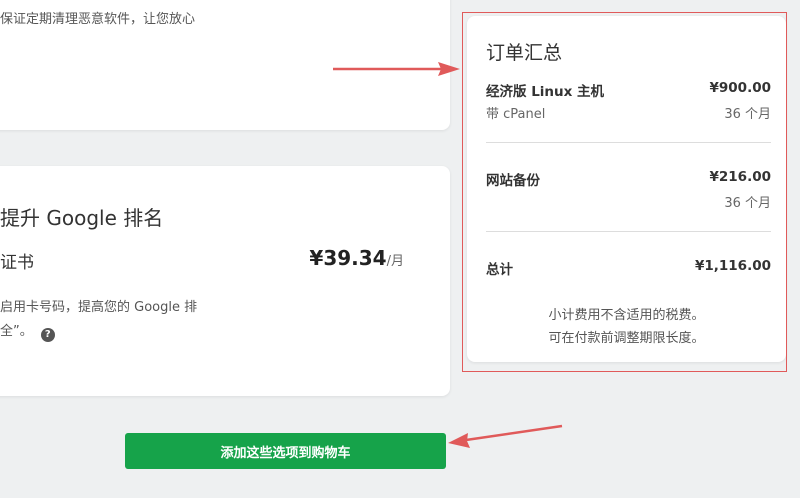 The image size is (800, 498). What do you see at coordinates (396, 69) in the screenshot?
I see `annotation-arrow-summary` at bounding box center [396, 69].